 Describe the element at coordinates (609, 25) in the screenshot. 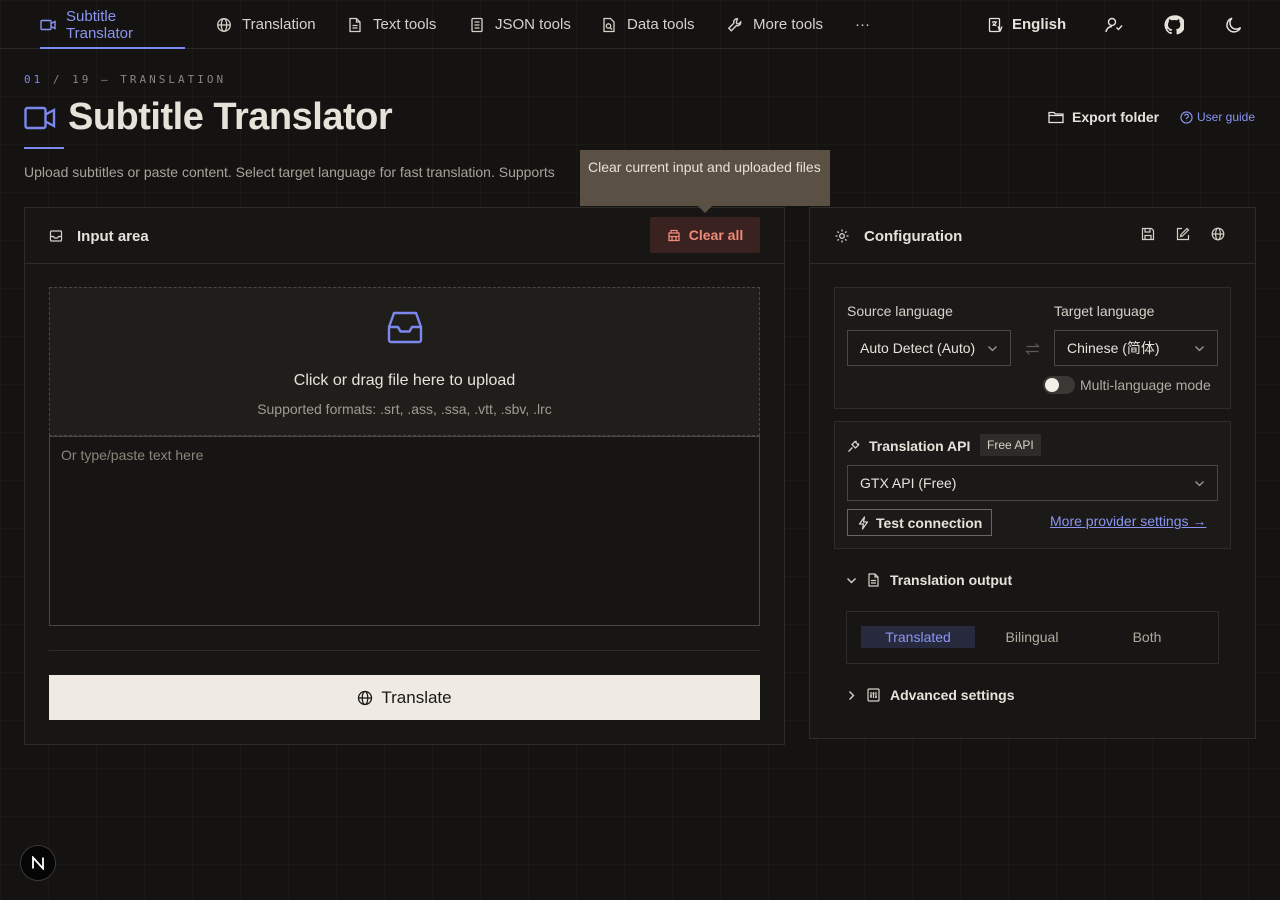

I see `data-icon` at that location.